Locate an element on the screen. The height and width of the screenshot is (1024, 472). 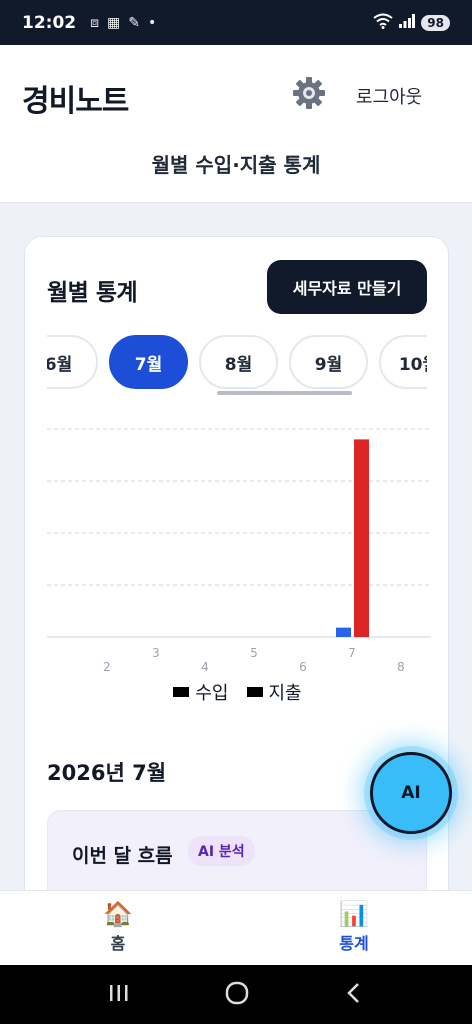
system-nav-bar is located at coordinates (236, 994).